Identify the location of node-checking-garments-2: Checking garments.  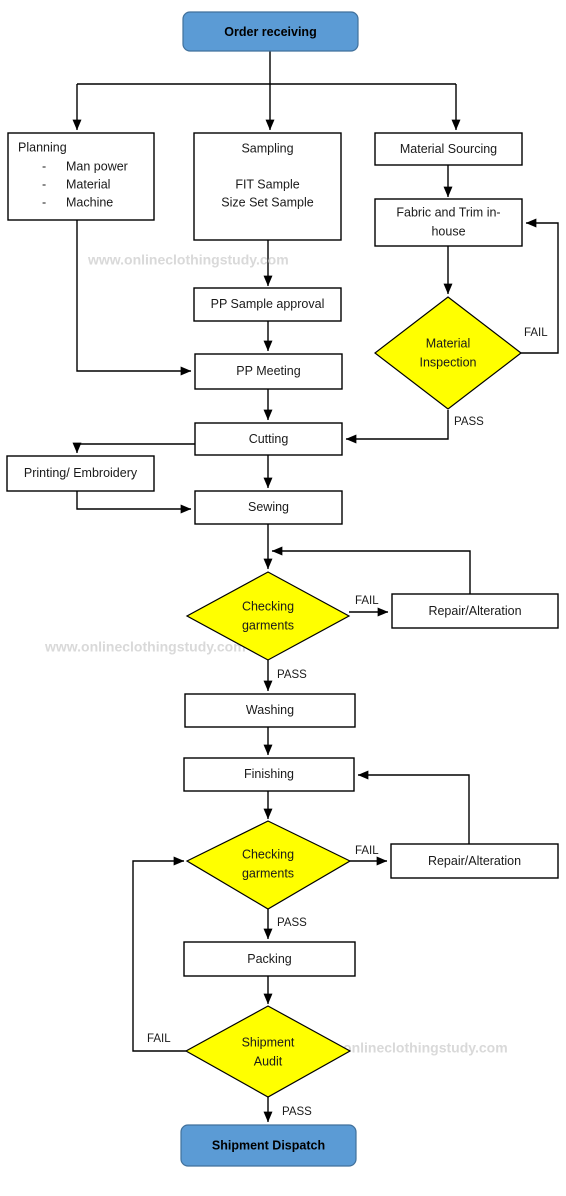
(268, 865).